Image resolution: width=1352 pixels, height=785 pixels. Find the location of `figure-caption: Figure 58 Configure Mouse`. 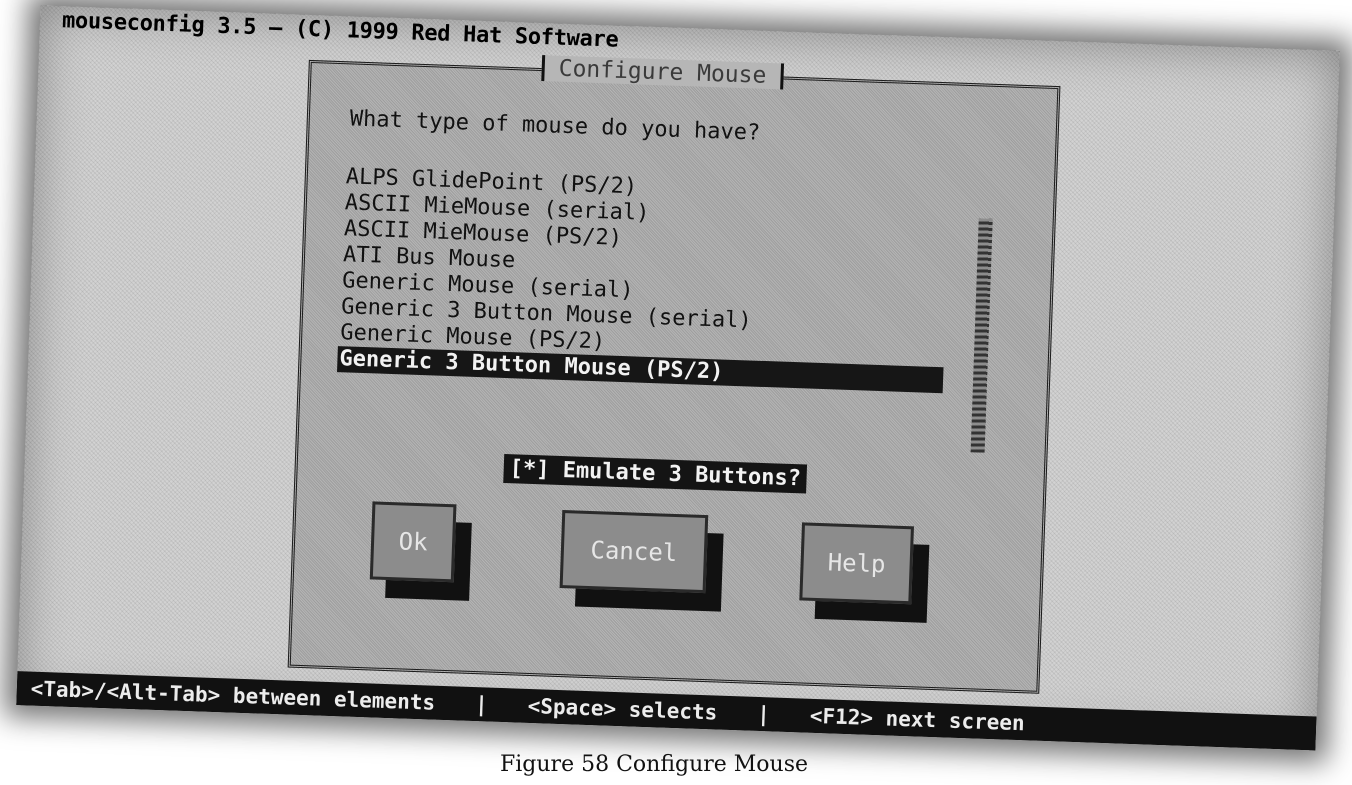

figure-caption: Figure 58 Configure Mouse is located at coordinates (654, 764).